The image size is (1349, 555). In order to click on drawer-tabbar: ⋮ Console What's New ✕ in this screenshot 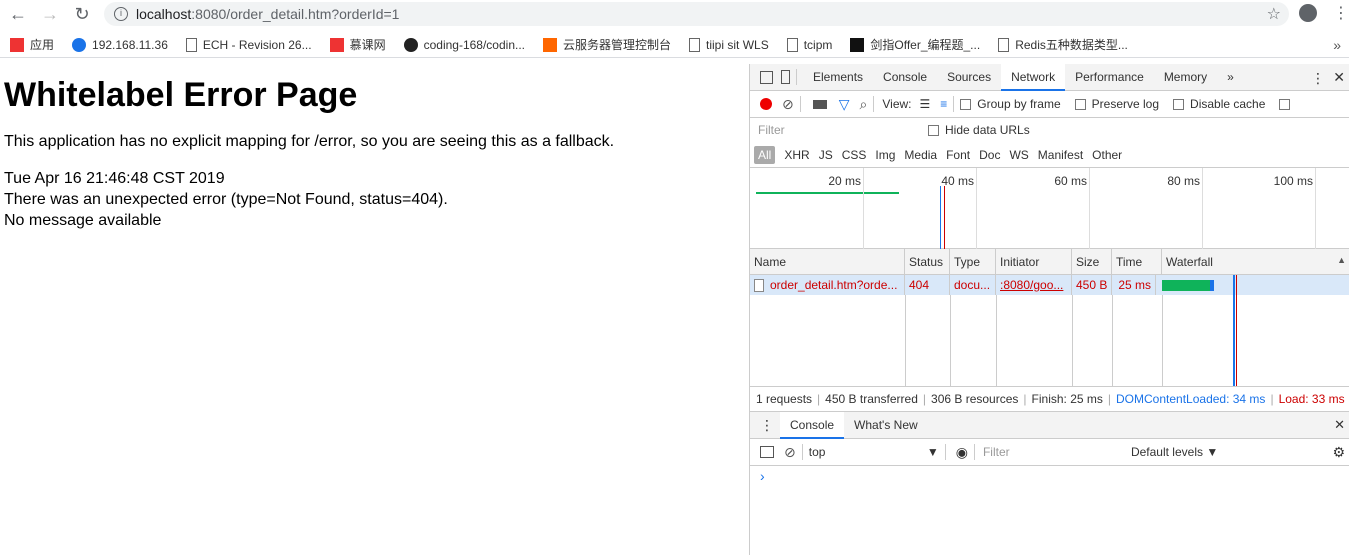, I will do `click(1049, 425)`.